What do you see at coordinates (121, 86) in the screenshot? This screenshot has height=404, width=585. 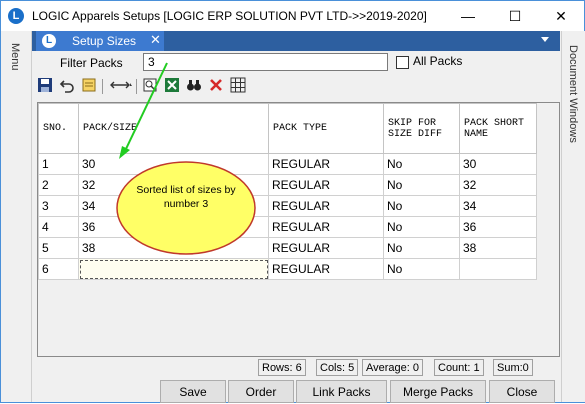 I see `column-width-icon` at bounding box center [121, 86].